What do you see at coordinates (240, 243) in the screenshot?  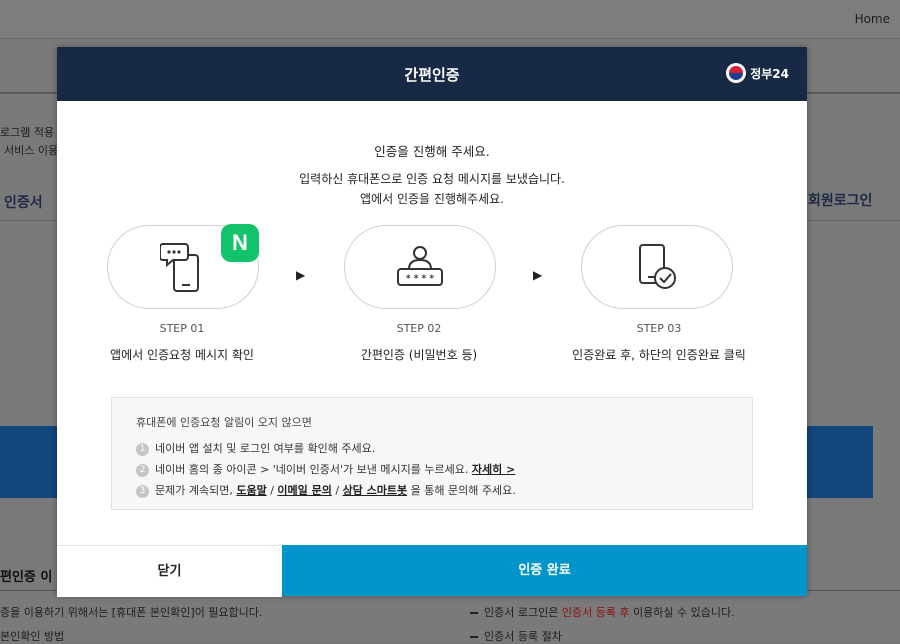 I see `naver-badge-icon: N` at bounding box center [240, 243].